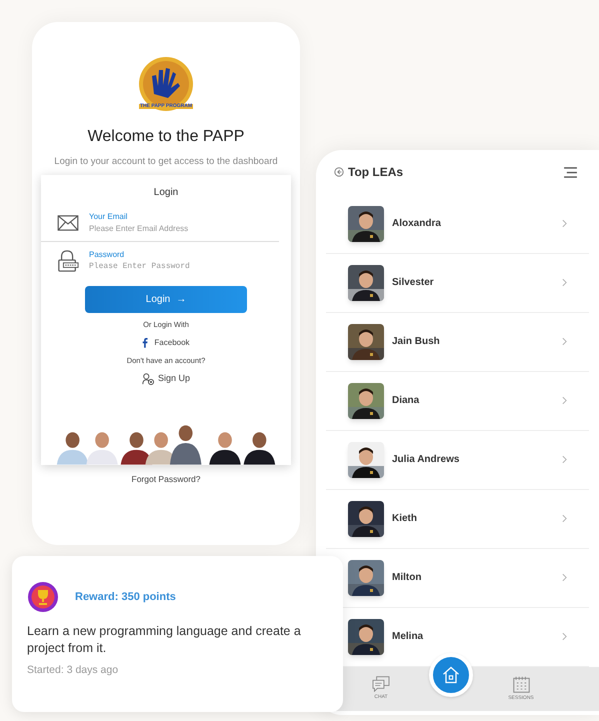 This screenshot has width=599, height=721. Describe the element at coordinates (416, 223) in the screenshot. I see `lea-name: Aloxandra` at that location.